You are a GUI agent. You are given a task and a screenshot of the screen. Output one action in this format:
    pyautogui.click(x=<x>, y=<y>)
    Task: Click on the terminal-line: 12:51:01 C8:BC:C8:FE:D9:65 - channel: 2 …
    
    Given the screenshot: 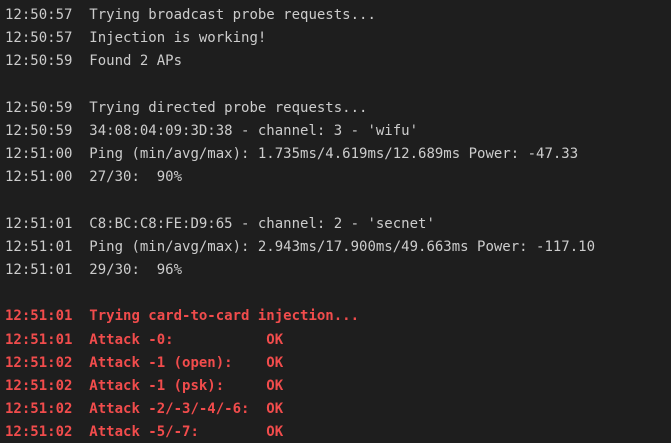 What is the action you would take?
    pyautogui.click(x=338, y=224)
    